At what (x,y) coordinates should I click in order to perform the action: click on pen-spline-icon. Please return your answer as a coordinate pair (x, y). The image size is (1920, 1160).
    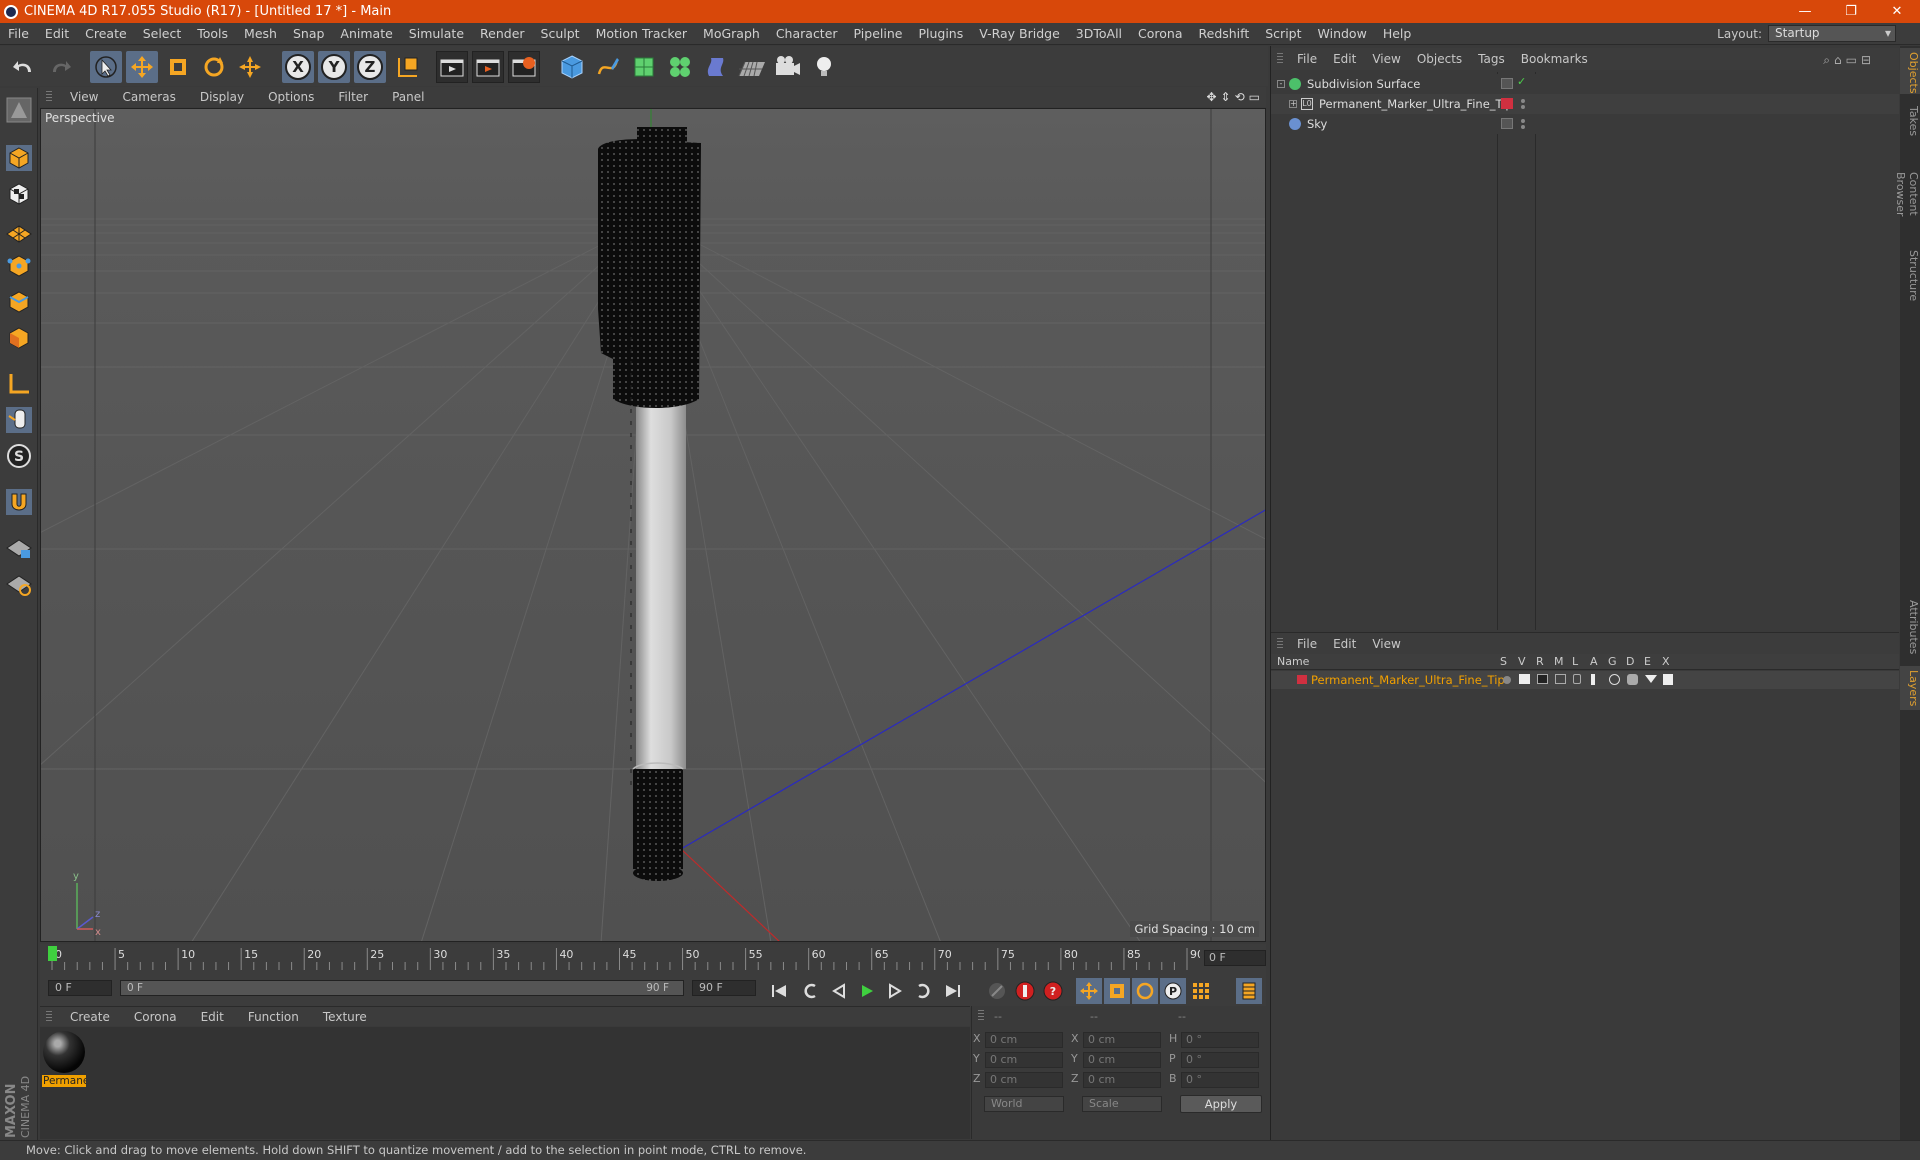
    Looking at the image, I should click on (608, 67).